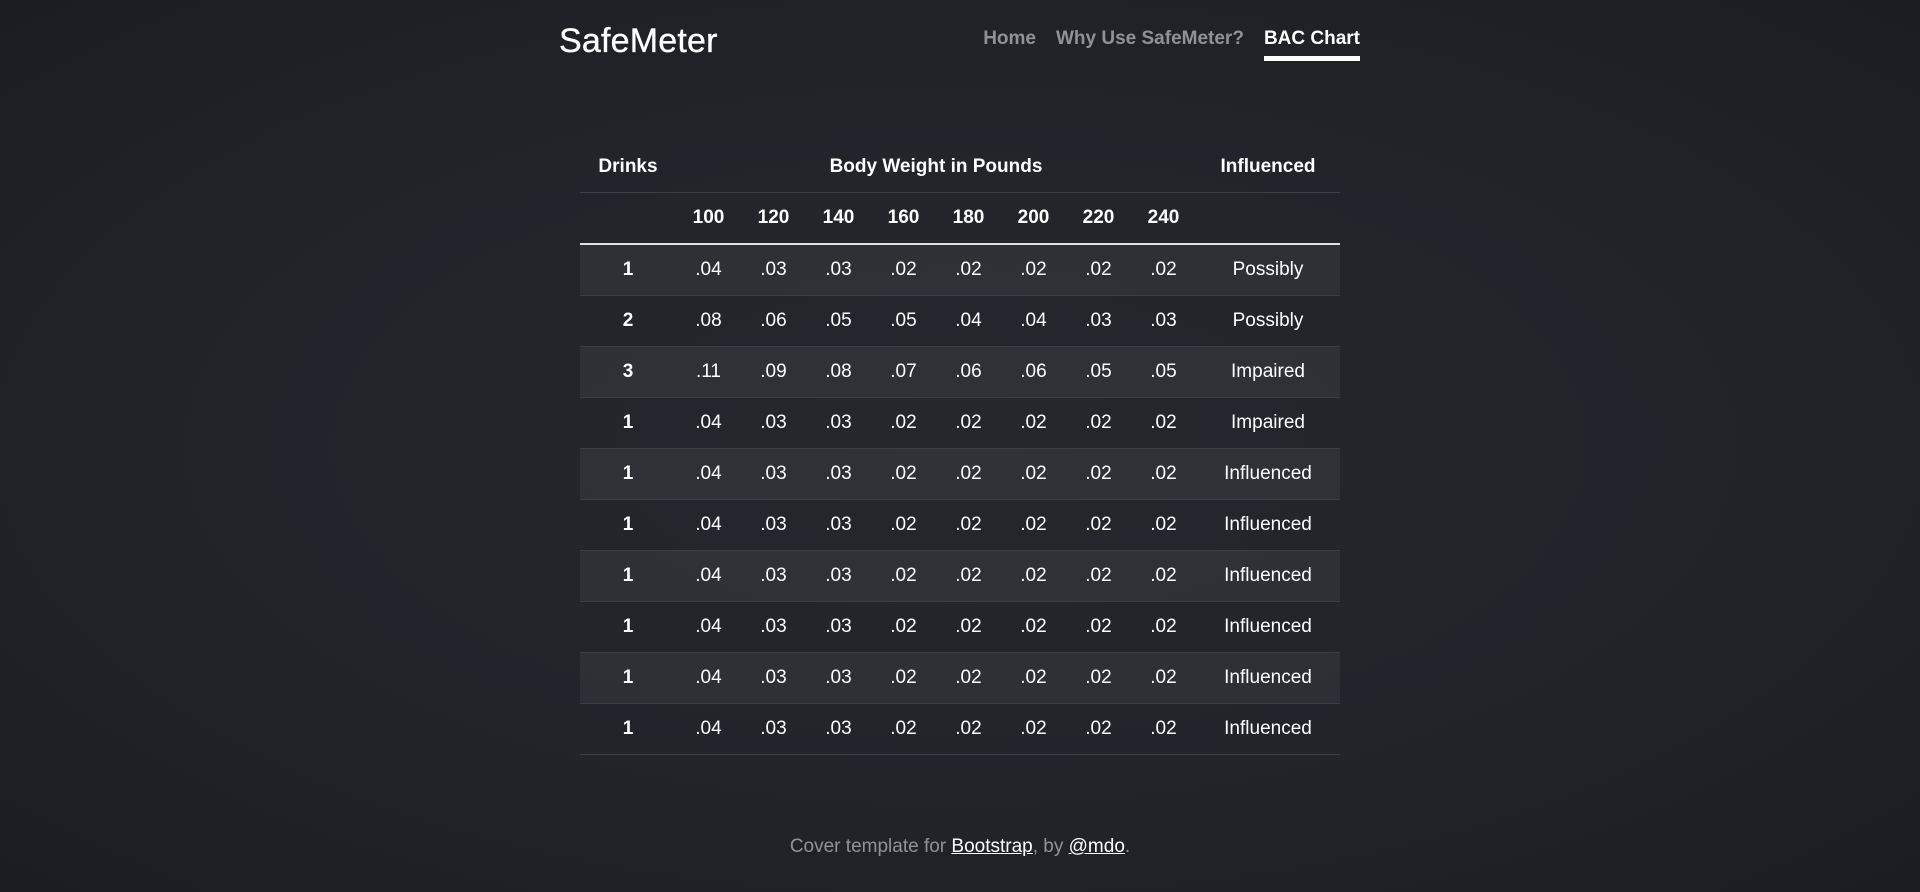 The height and width of the screenshot is (892, 1920). I want to click on influenced-header: Influenced, so click(1268, 167).